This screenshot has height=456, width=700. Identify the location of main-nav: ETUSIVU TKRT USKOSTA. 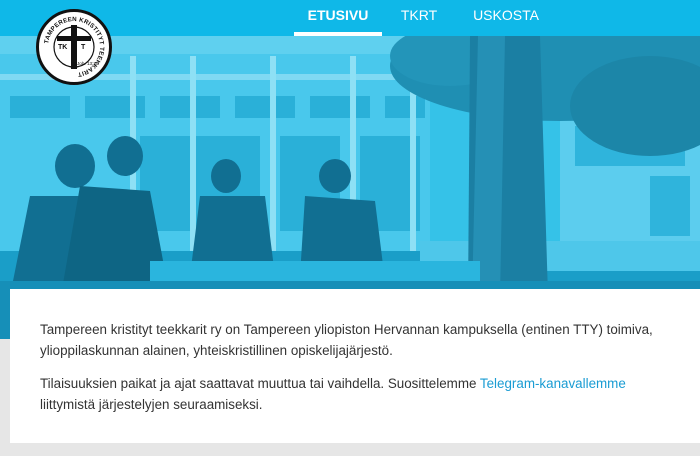
(425, 18).